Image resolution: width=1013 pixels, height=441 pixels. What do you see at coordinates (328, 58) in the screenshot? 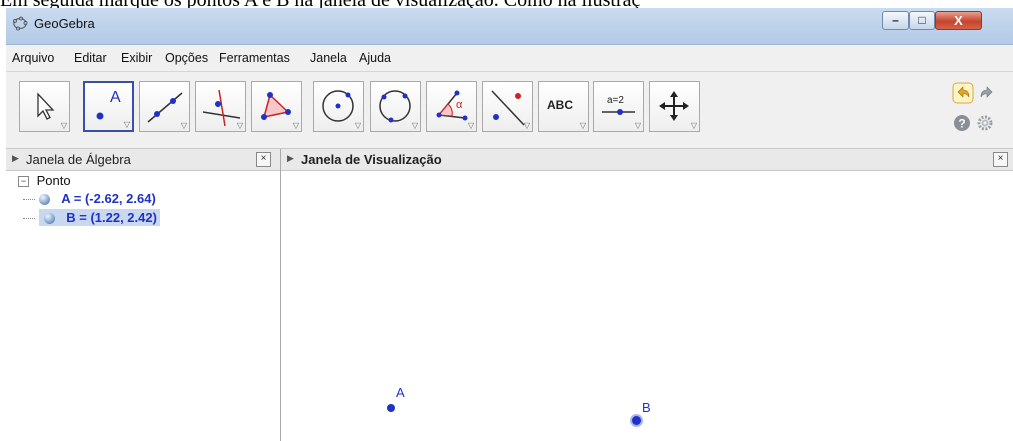
I see `menu-janela: Janela` at bounding box center [328, 58].